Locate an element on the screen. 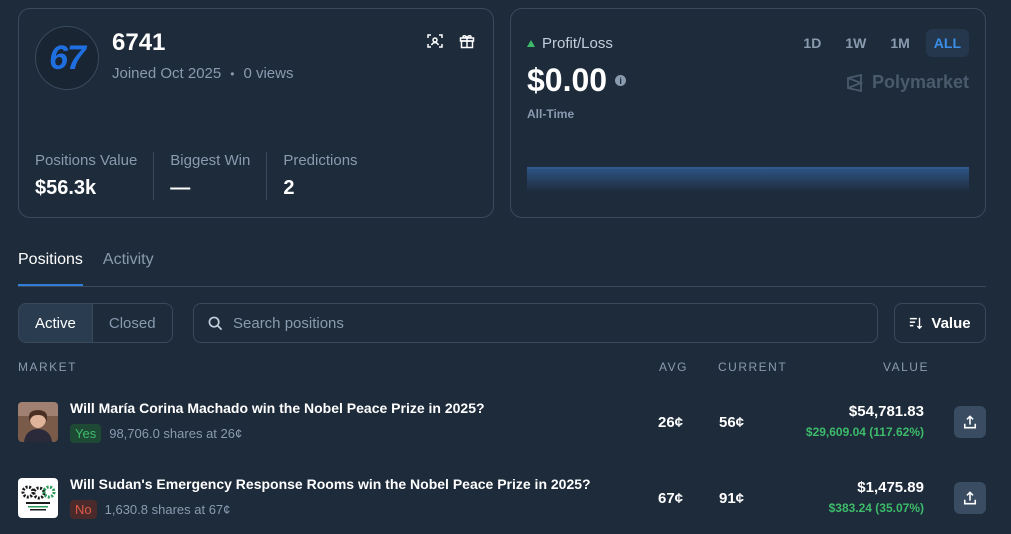 Image resolution: width=1011 pixels, height=534 pixels. view-count: 0 views is located at coordinates (268, 73).